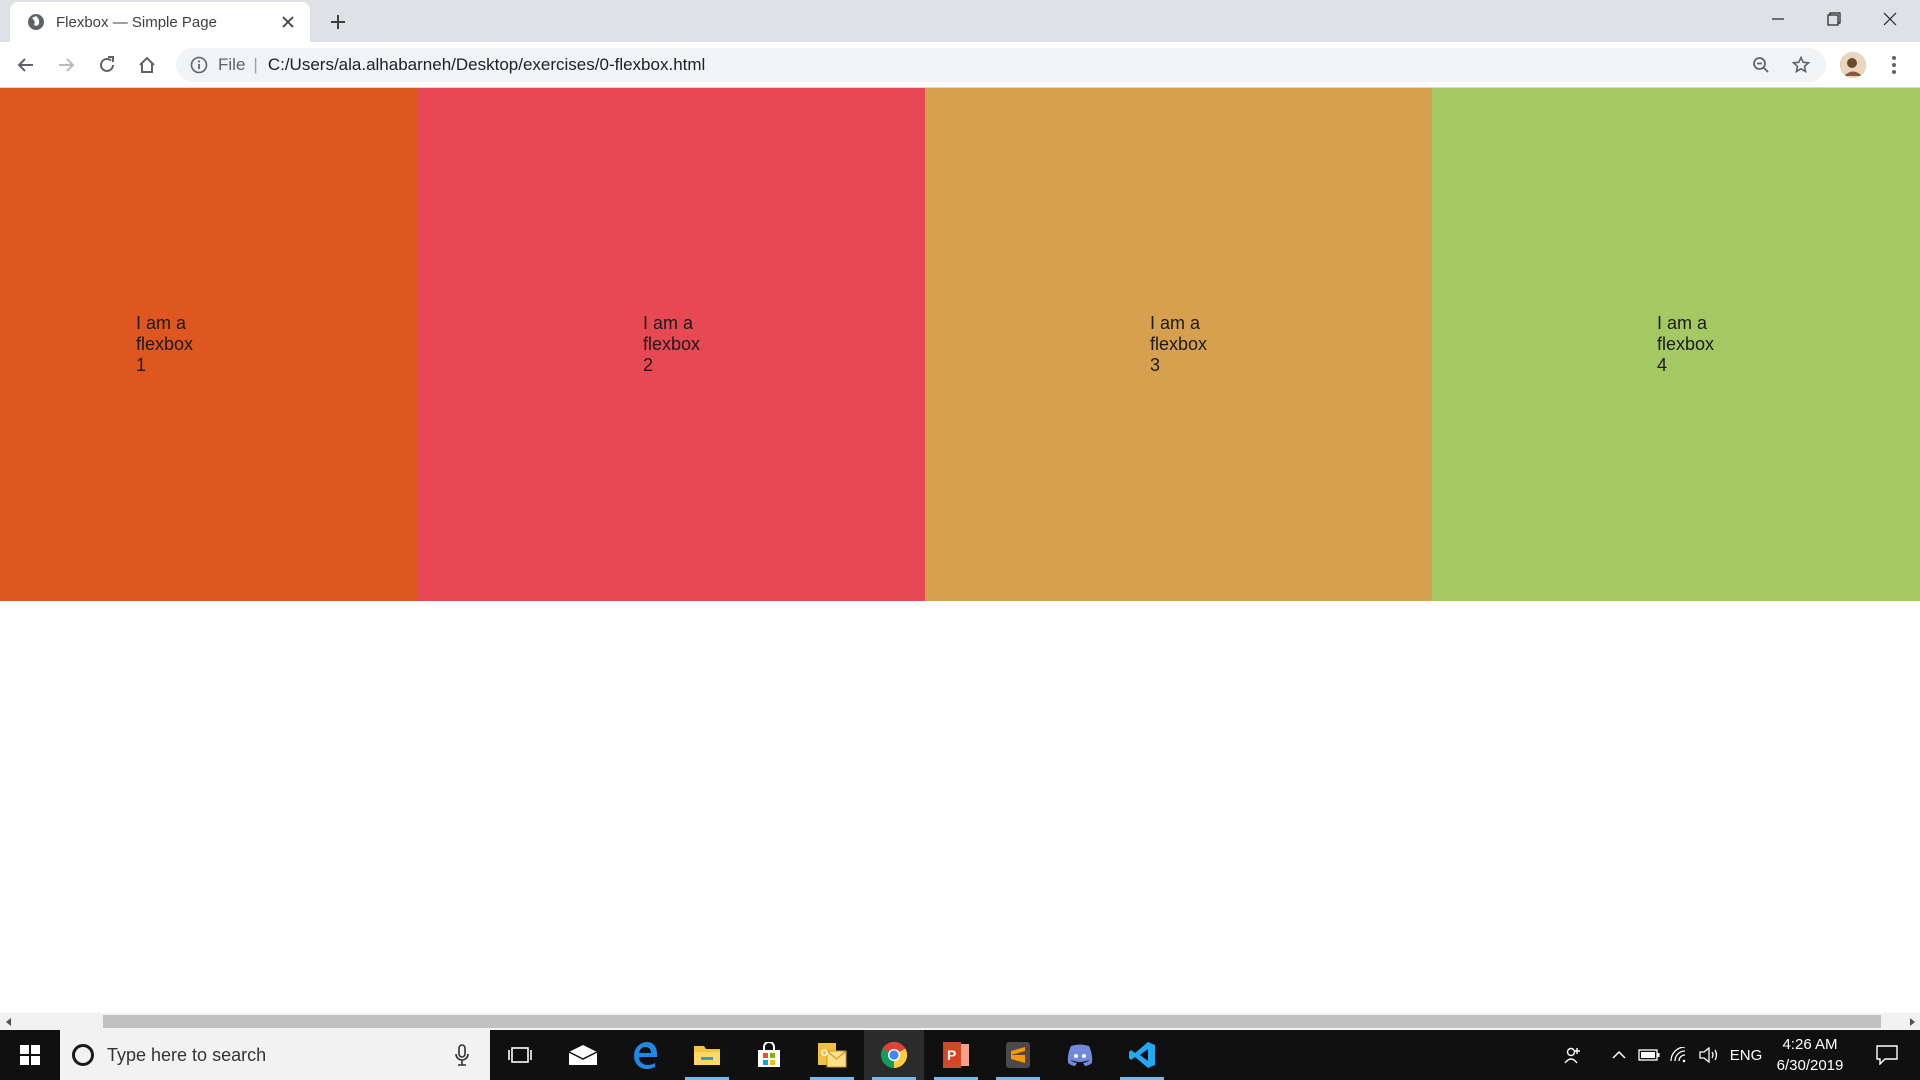 This screenshot has height=1080, width=1920. Describe the element at coordinates (338, 22) in the screenshot. I see `new-tab-button` at that location.